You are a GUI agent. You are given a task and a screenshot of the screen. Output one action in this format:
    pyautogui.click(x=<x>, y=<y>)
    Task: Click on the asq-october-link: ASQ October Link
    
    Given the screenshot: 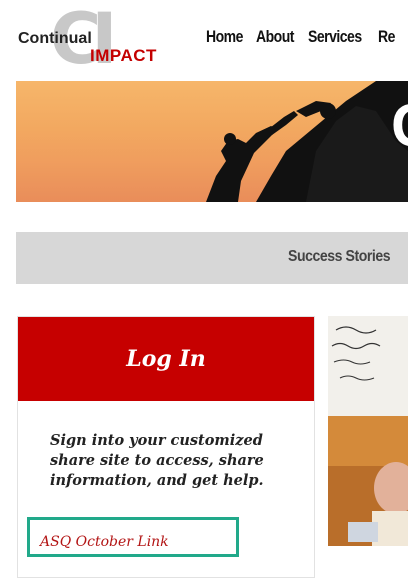 What is the action you would take?
    pyautogui.click(x=104, y=542)
    